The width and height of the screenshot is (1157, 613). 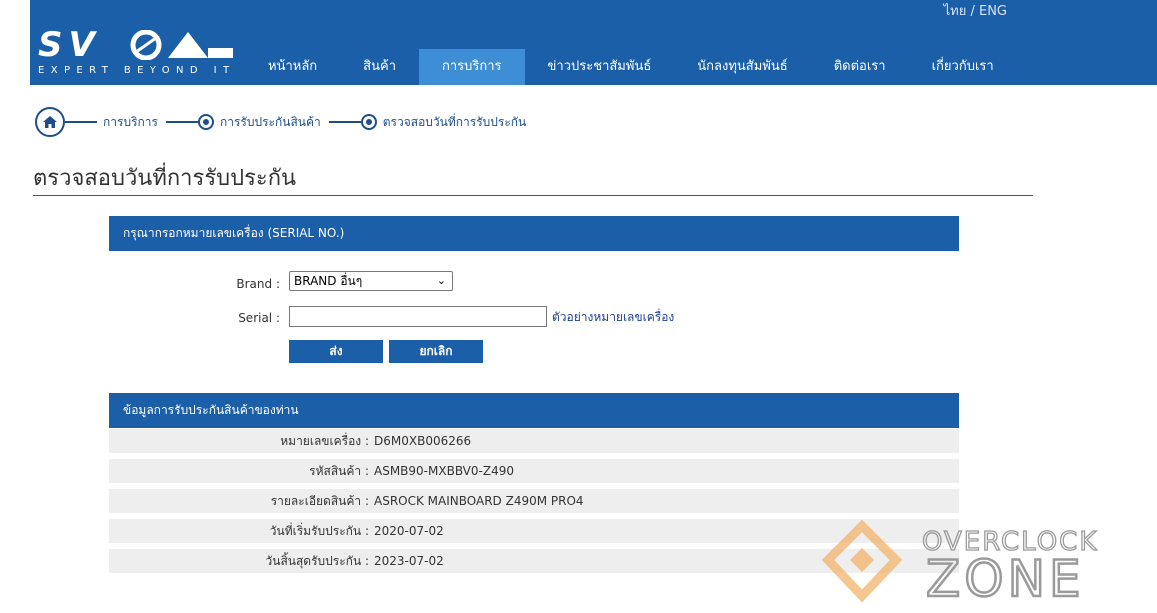 What do you see at coordinates (336, 351) in the screenshot?
I see `submit-button: ส่ง` at bounding box center [336, 351].